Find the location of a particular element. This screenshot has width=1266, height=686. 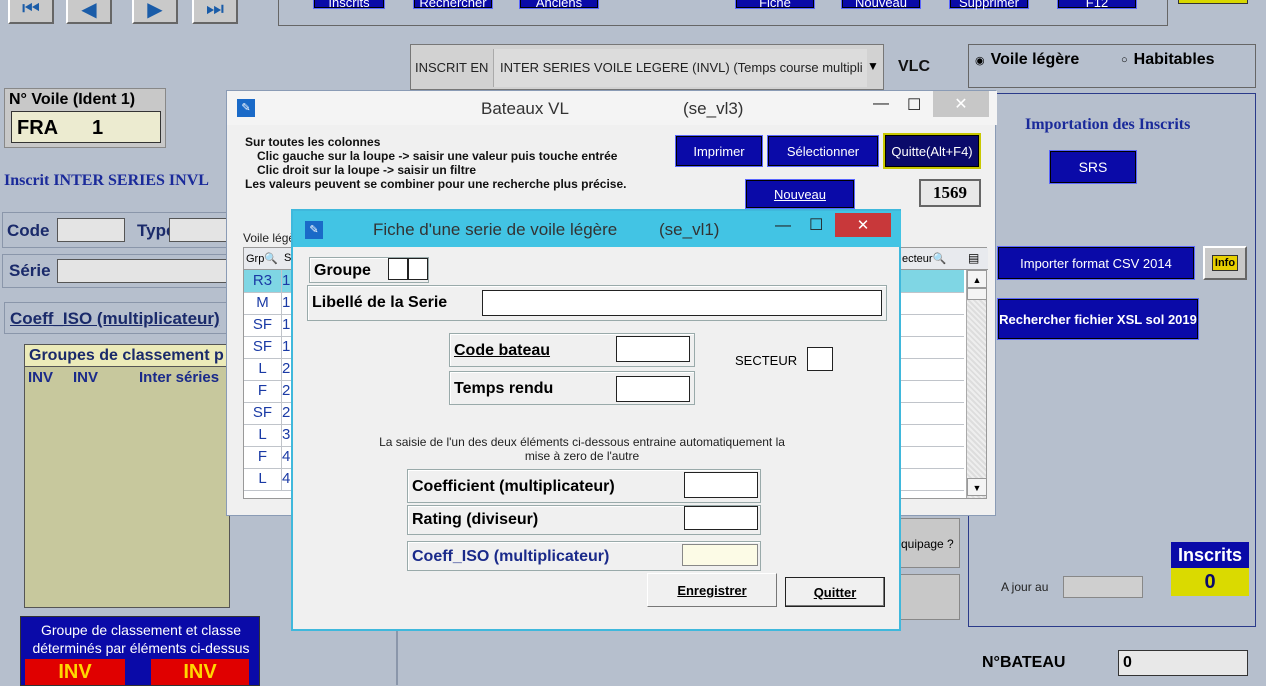

quit-list-button: Quitte(Alt+F4) is located at coordinates (932, 151).